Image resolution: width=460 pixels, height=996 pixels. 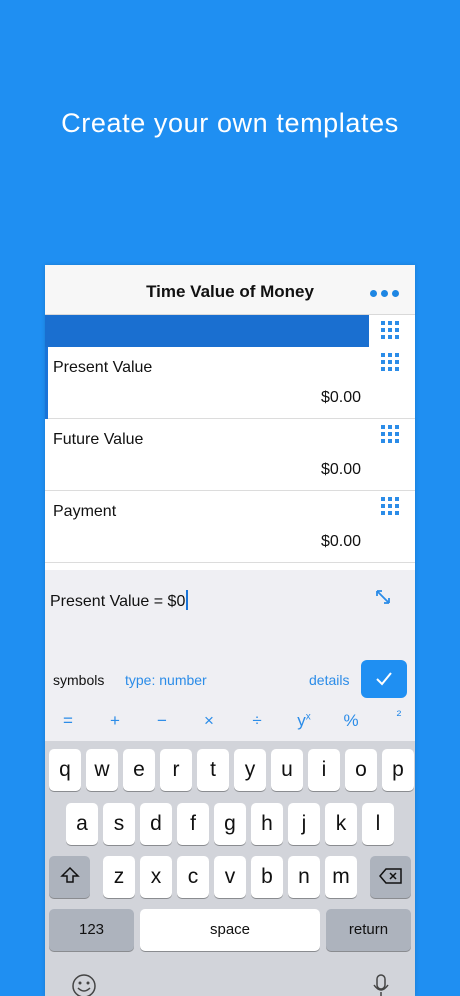 What do you see at coordinates (230, 723) in the screenshot?
I see `symbols-bar: = + − × ÷ yx % ²` at bounding box center [230, 723].